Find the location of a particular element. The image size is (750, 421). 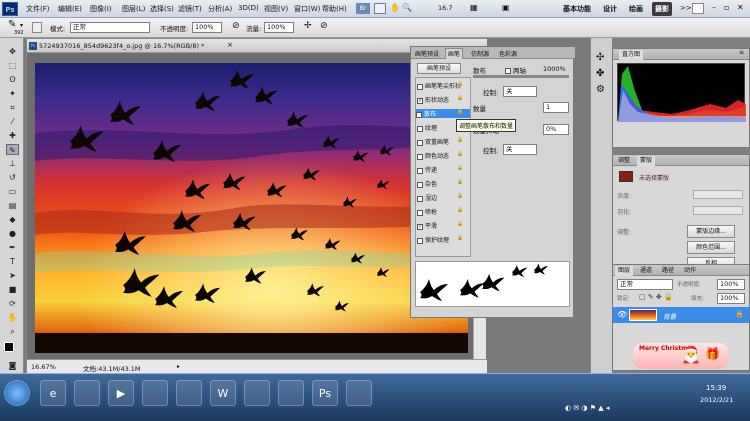

brush-panel-toggle-icon is located at coordinates (37, 27).